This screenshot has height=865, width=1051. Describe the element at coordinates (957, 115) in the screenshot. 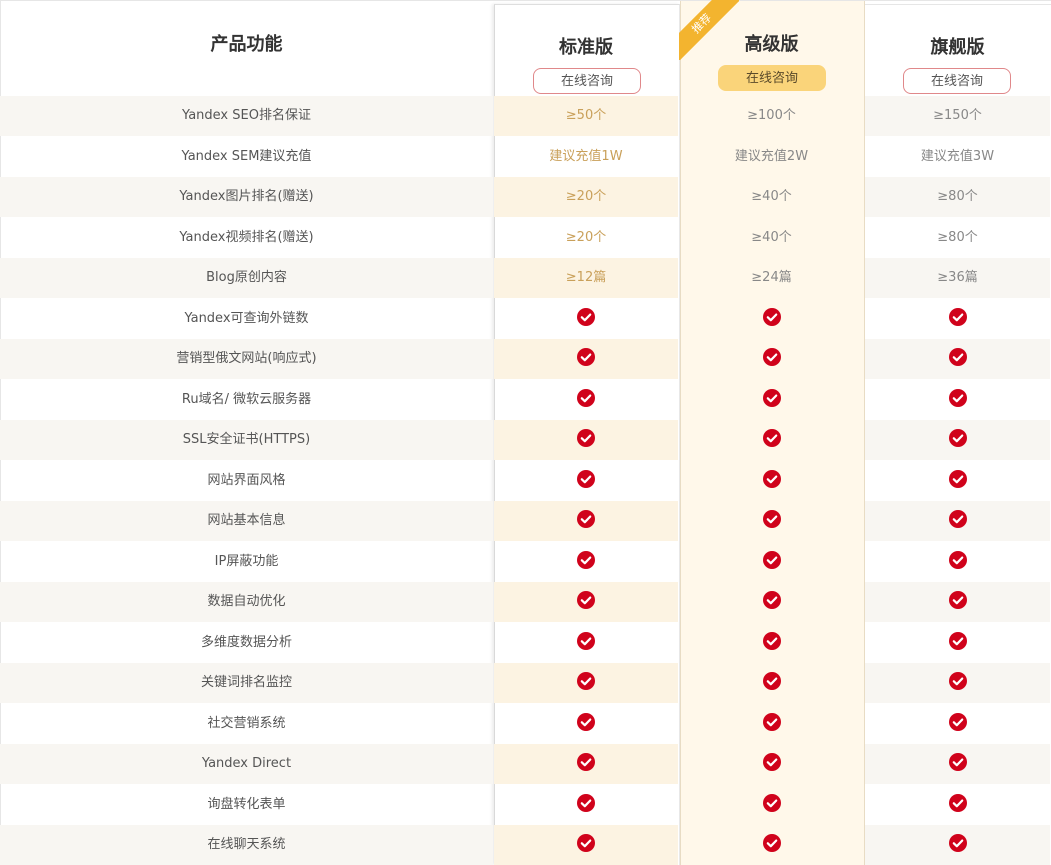

I see `plan-value-flag: ≥150个` at that location.